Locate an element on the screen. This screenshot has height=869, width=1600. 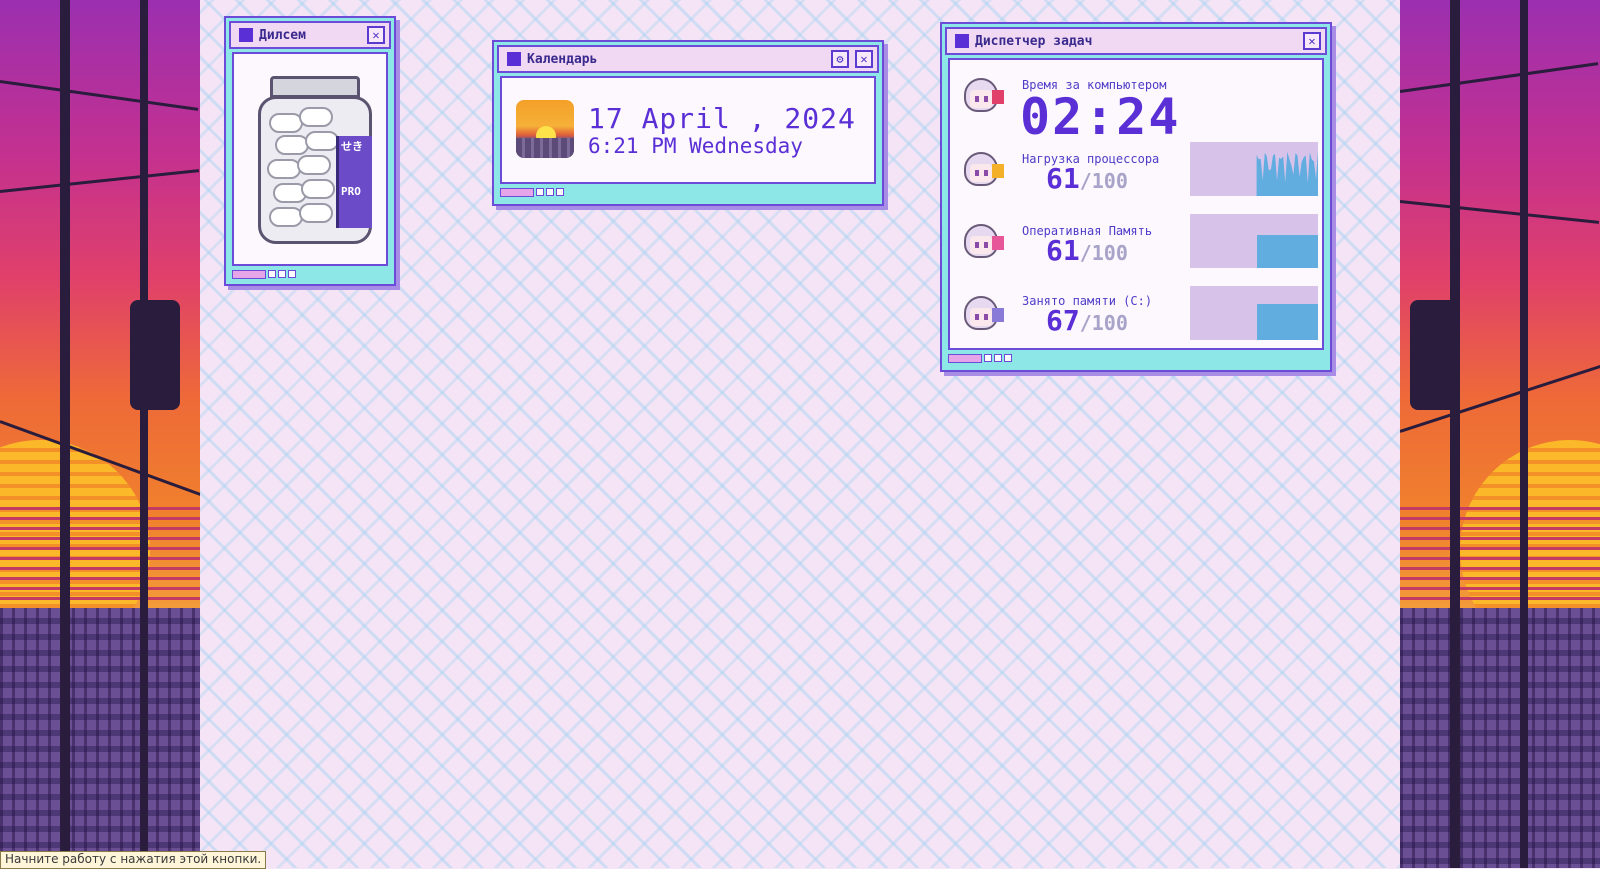
pills-window: Дилсем ✕ せき PRO is located at coordinates (310, 151).